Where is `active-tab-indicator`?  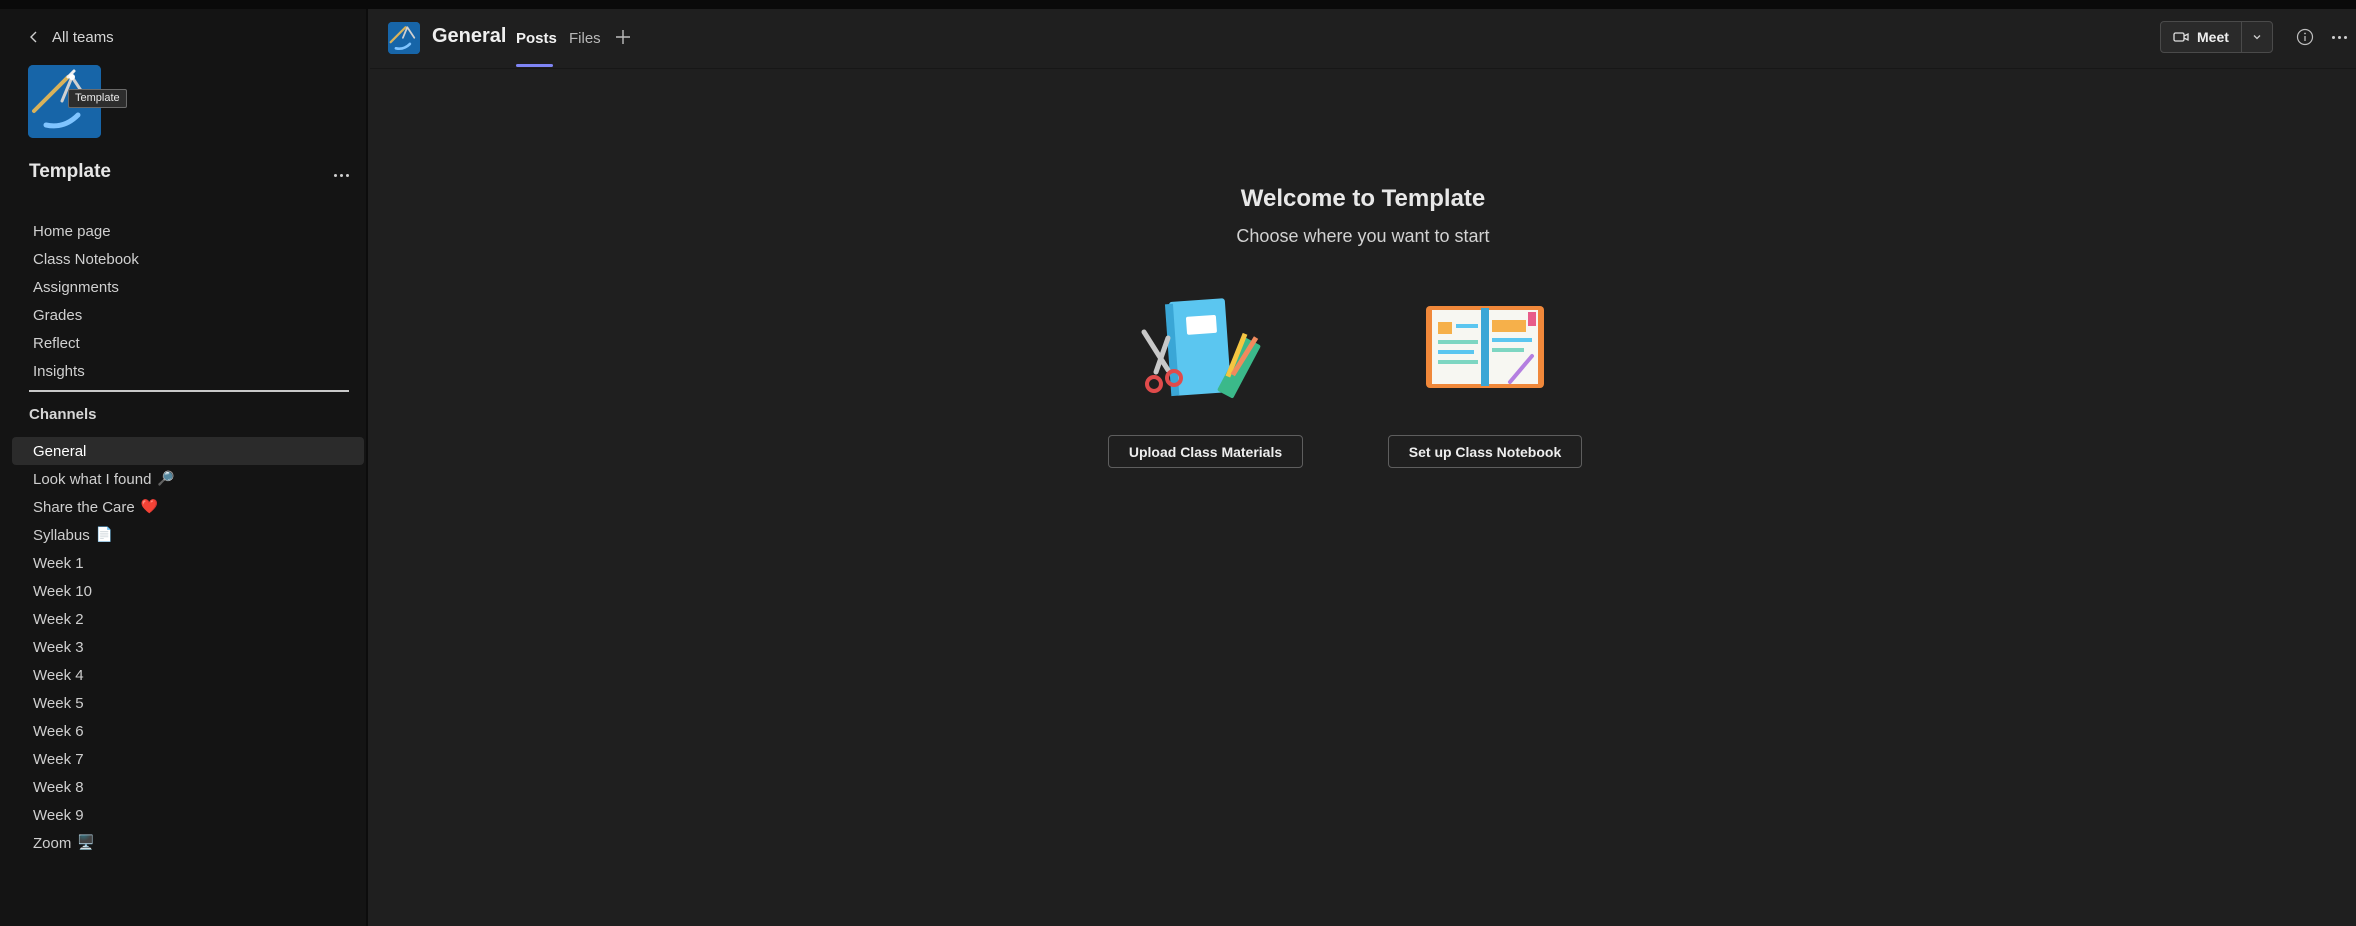 active-tab-indicator is located at coordinates (534, 65).